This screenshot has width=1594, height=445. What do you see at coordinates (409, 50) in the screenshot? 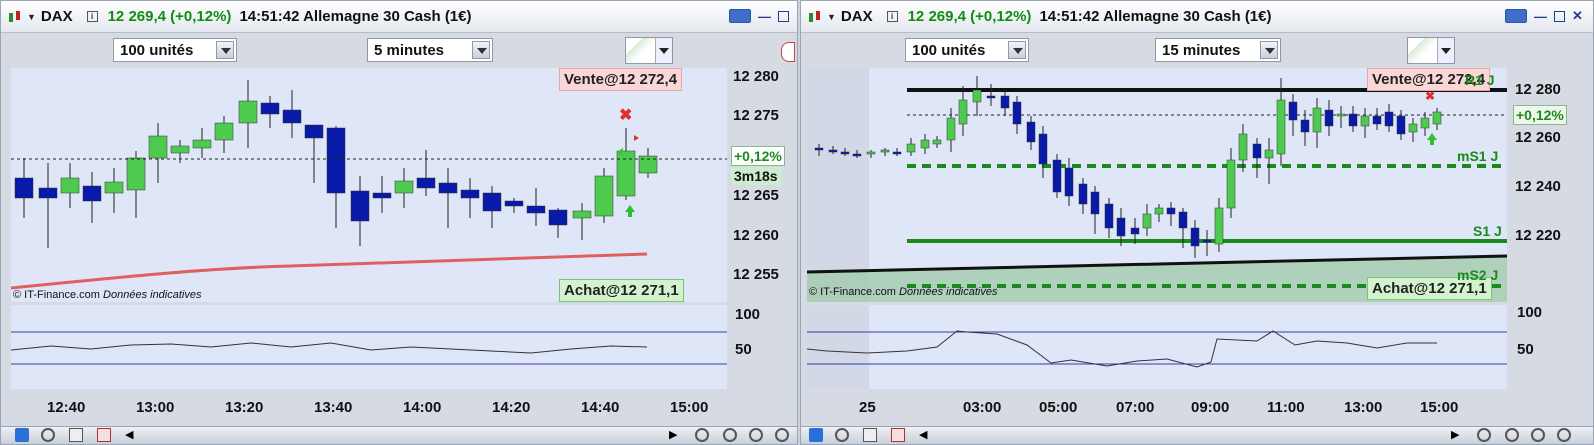
I see `timeframe-value: 5 minutes` at bounding box center [409, 50].